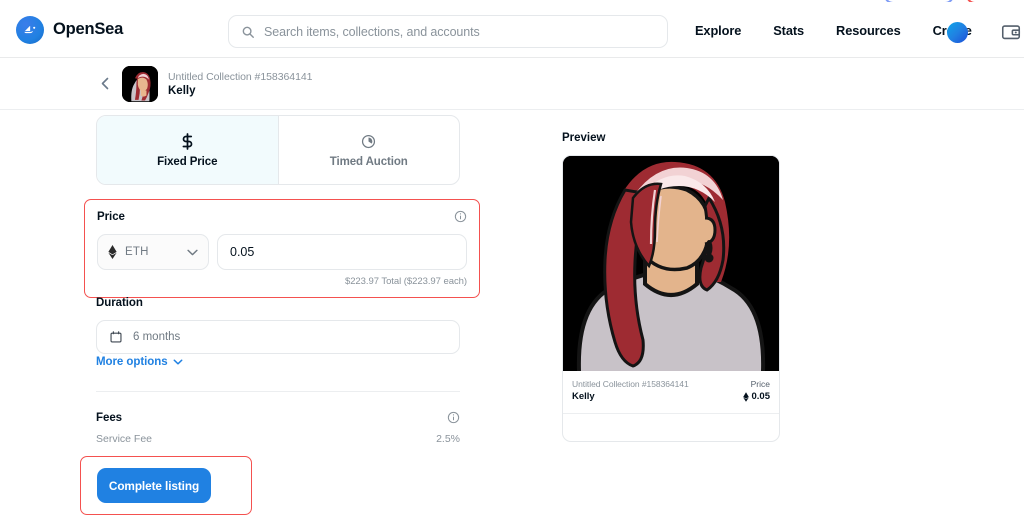 This screenshot has height=522, width=1024. What do you see at coordinates (583, 396) in the screenshot?
I see `preview-item-name: Kelly` at bounding box center [583, 396].